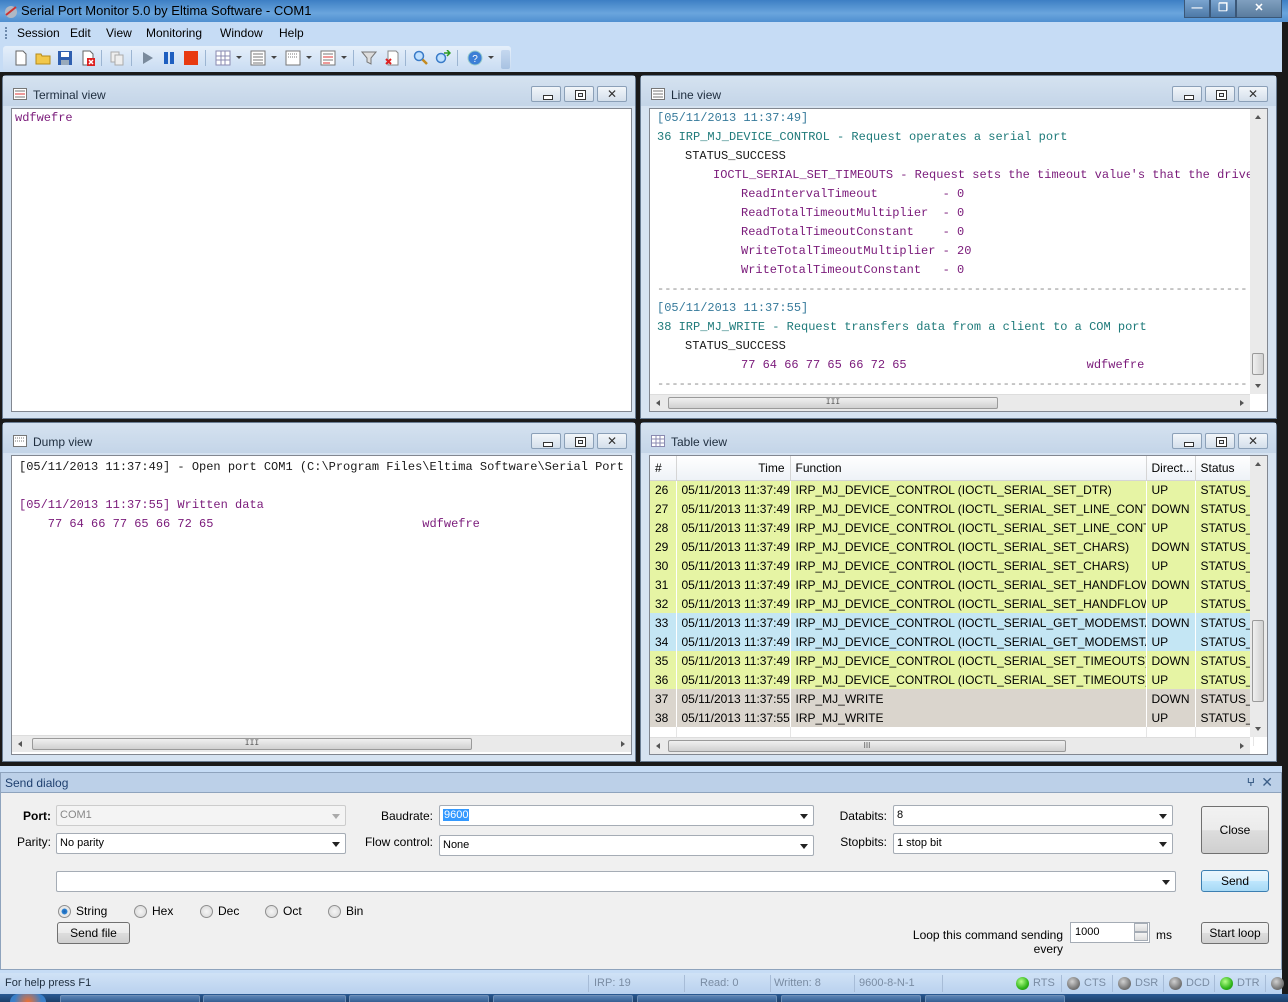  I want to click on start-button, so click(28, 998).